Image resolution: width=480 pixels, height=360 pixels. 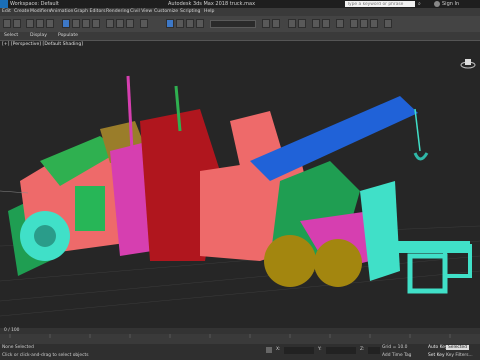 What do you see at coordinates (396, 355) in the screenshot?
I see `add-time-tag: Add Time Tag` at bounding box center [396, 355].